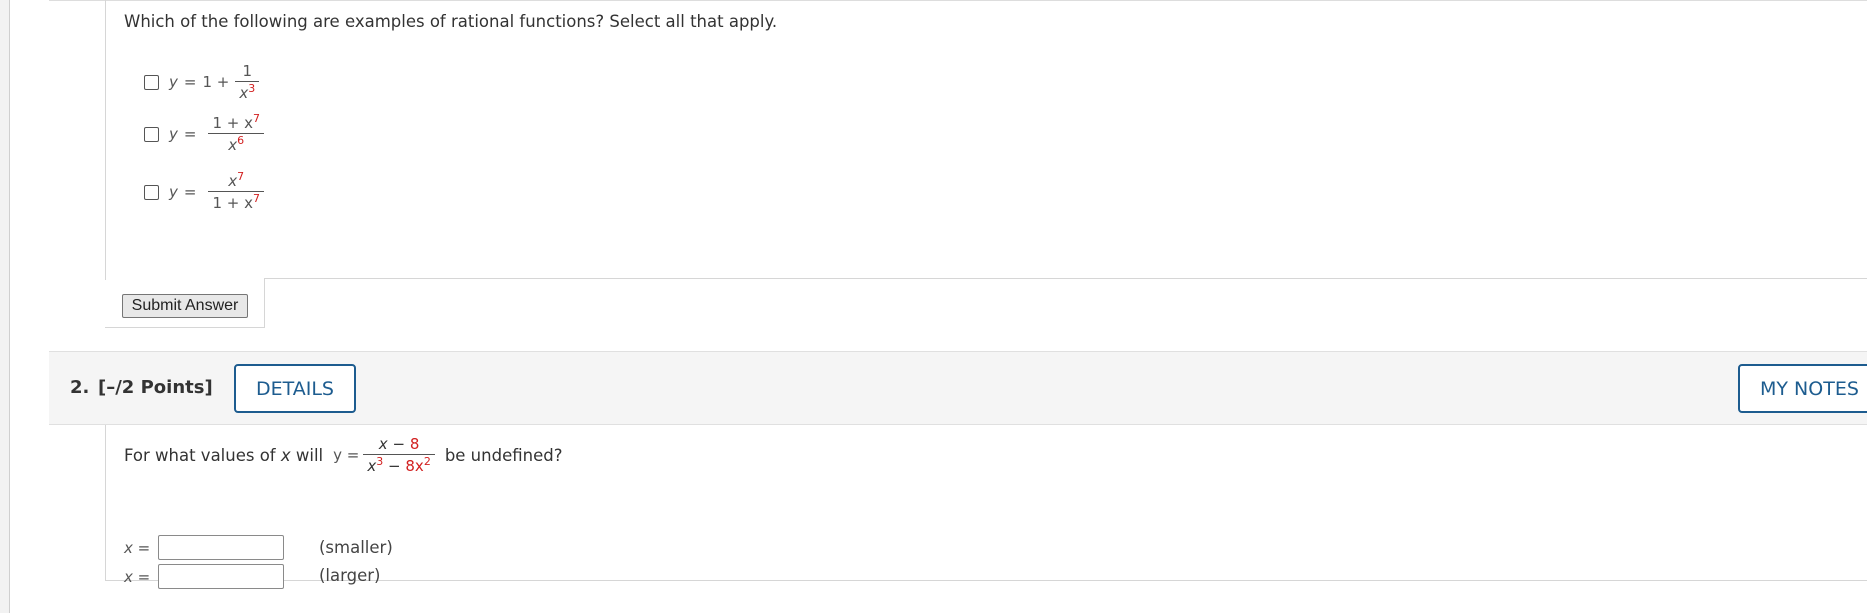 The width and height of the screenshot is (1867, 613). I want to click on prompt-mid: will, so click(309, 455).